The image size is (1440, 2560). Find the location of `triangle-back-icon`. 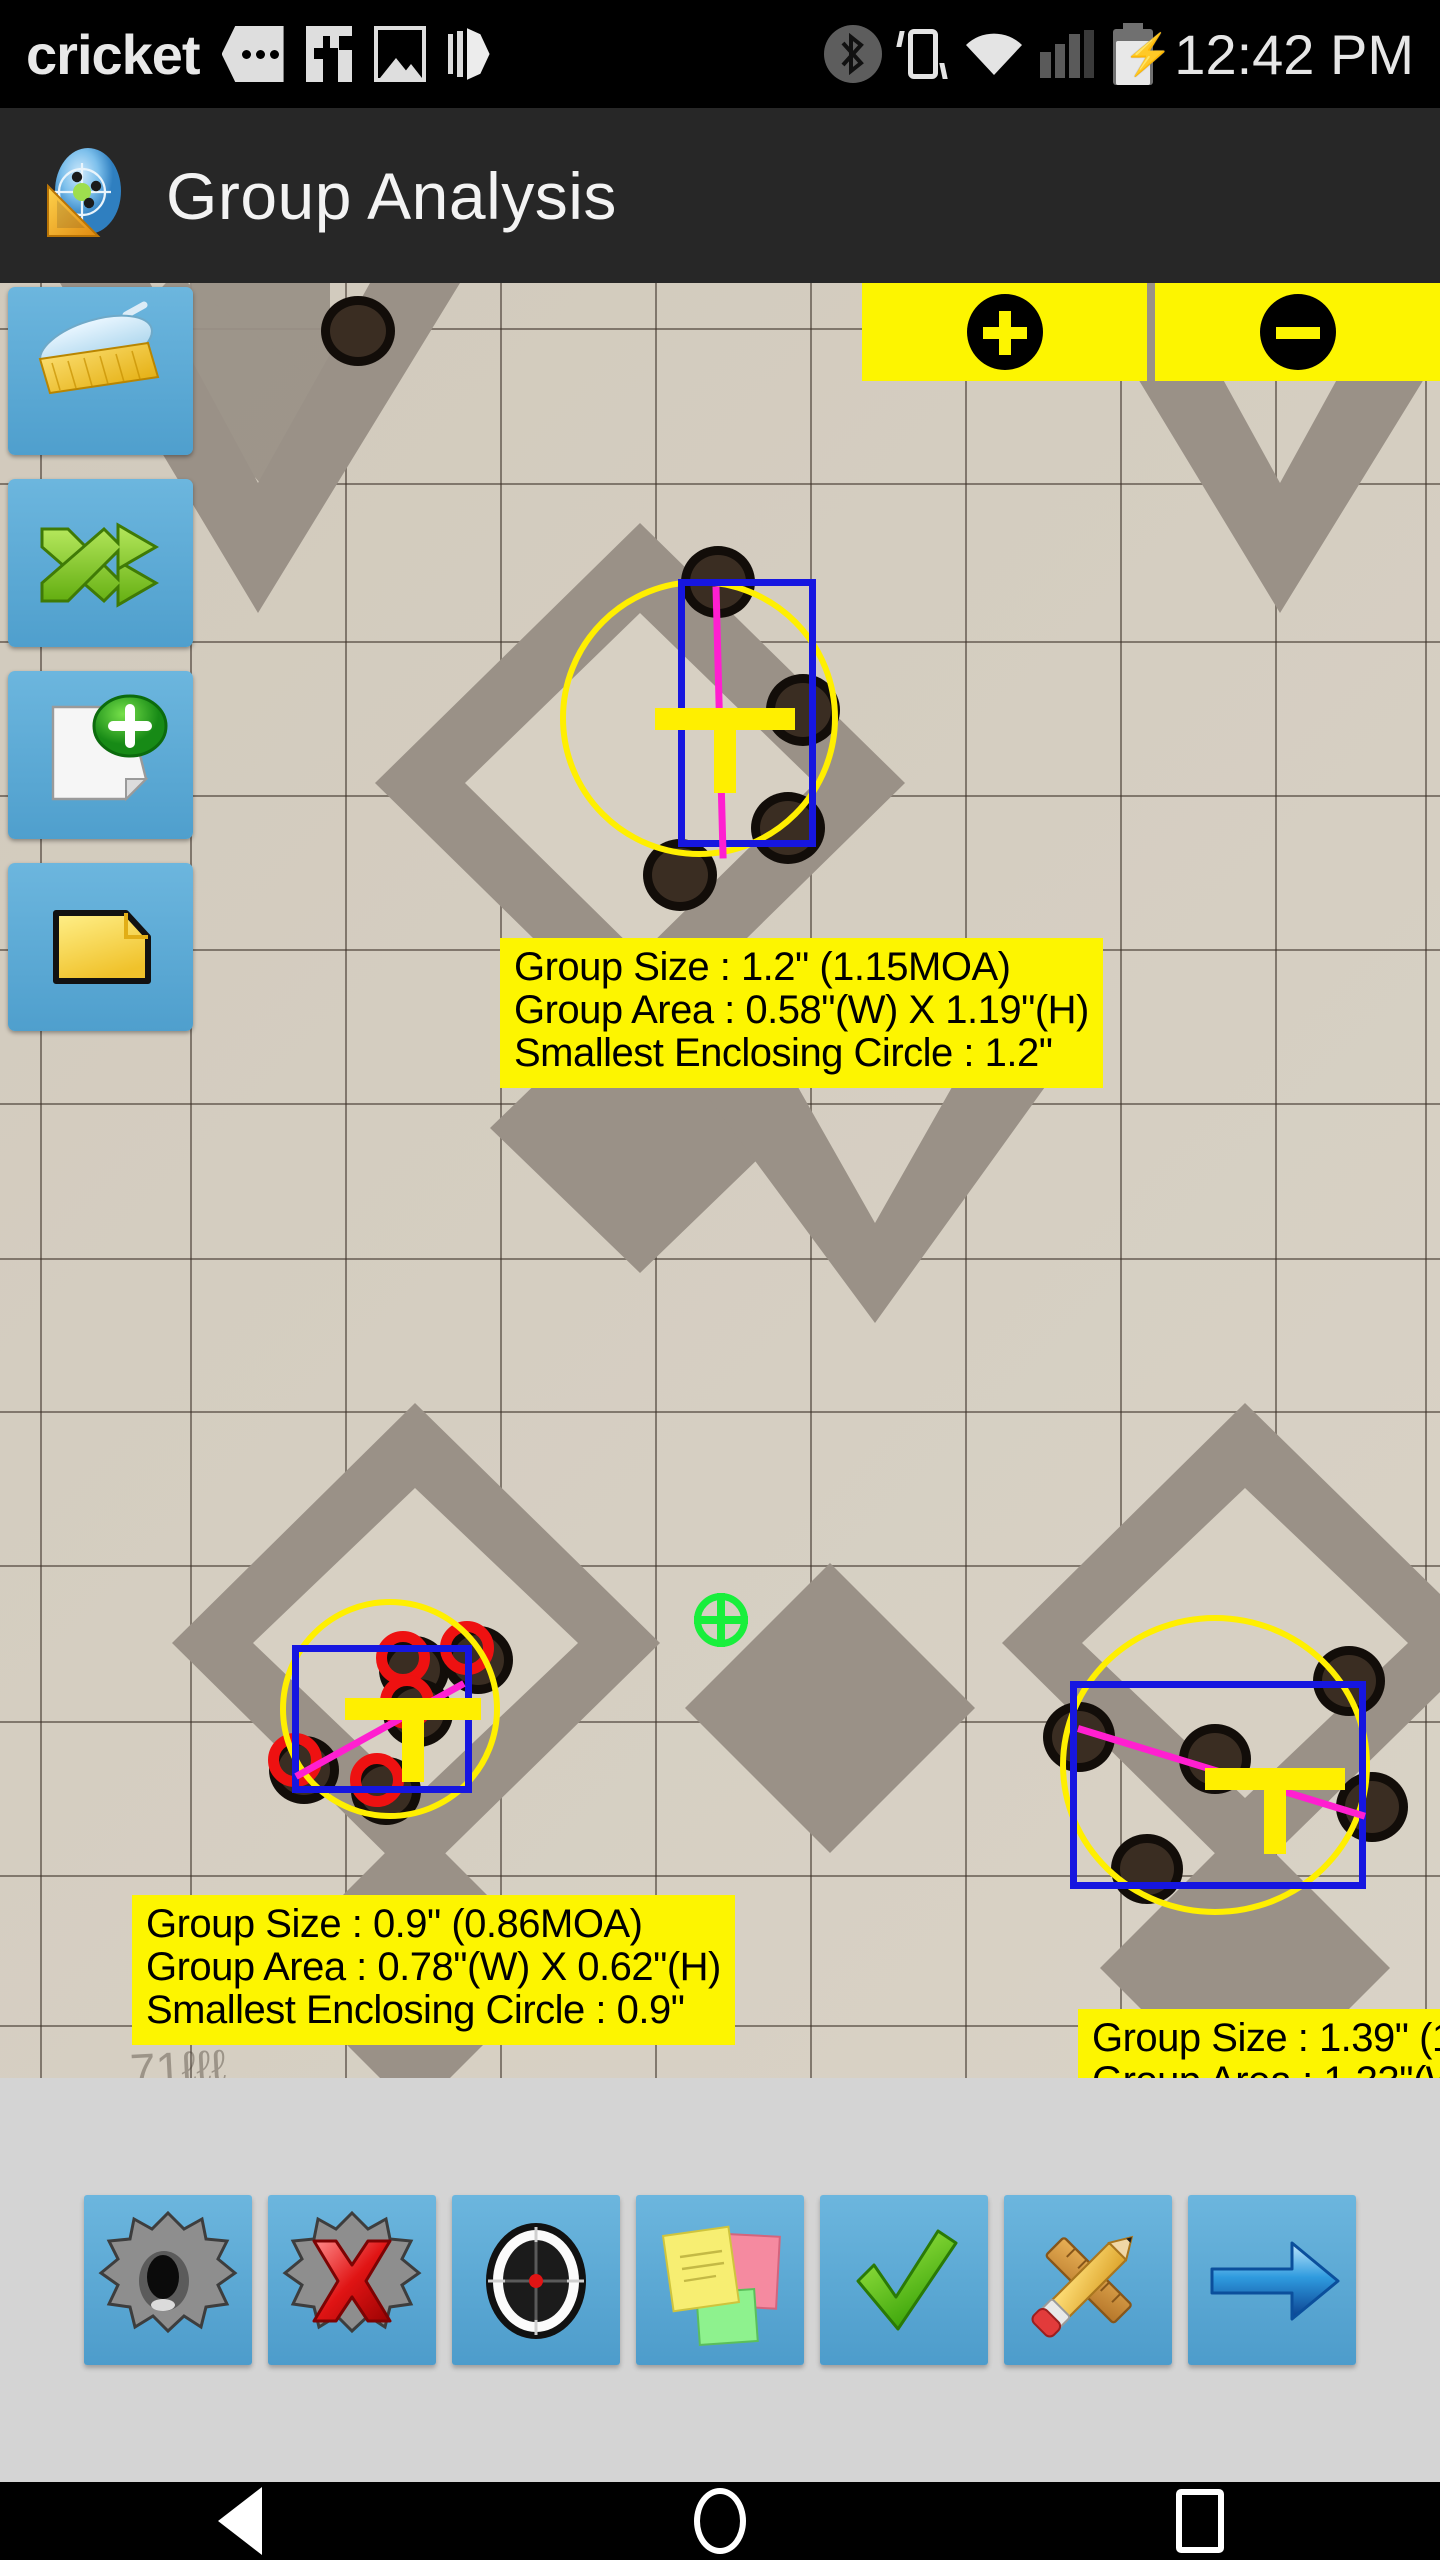

triangle-back-icon is located at coordinates (240, 2521).